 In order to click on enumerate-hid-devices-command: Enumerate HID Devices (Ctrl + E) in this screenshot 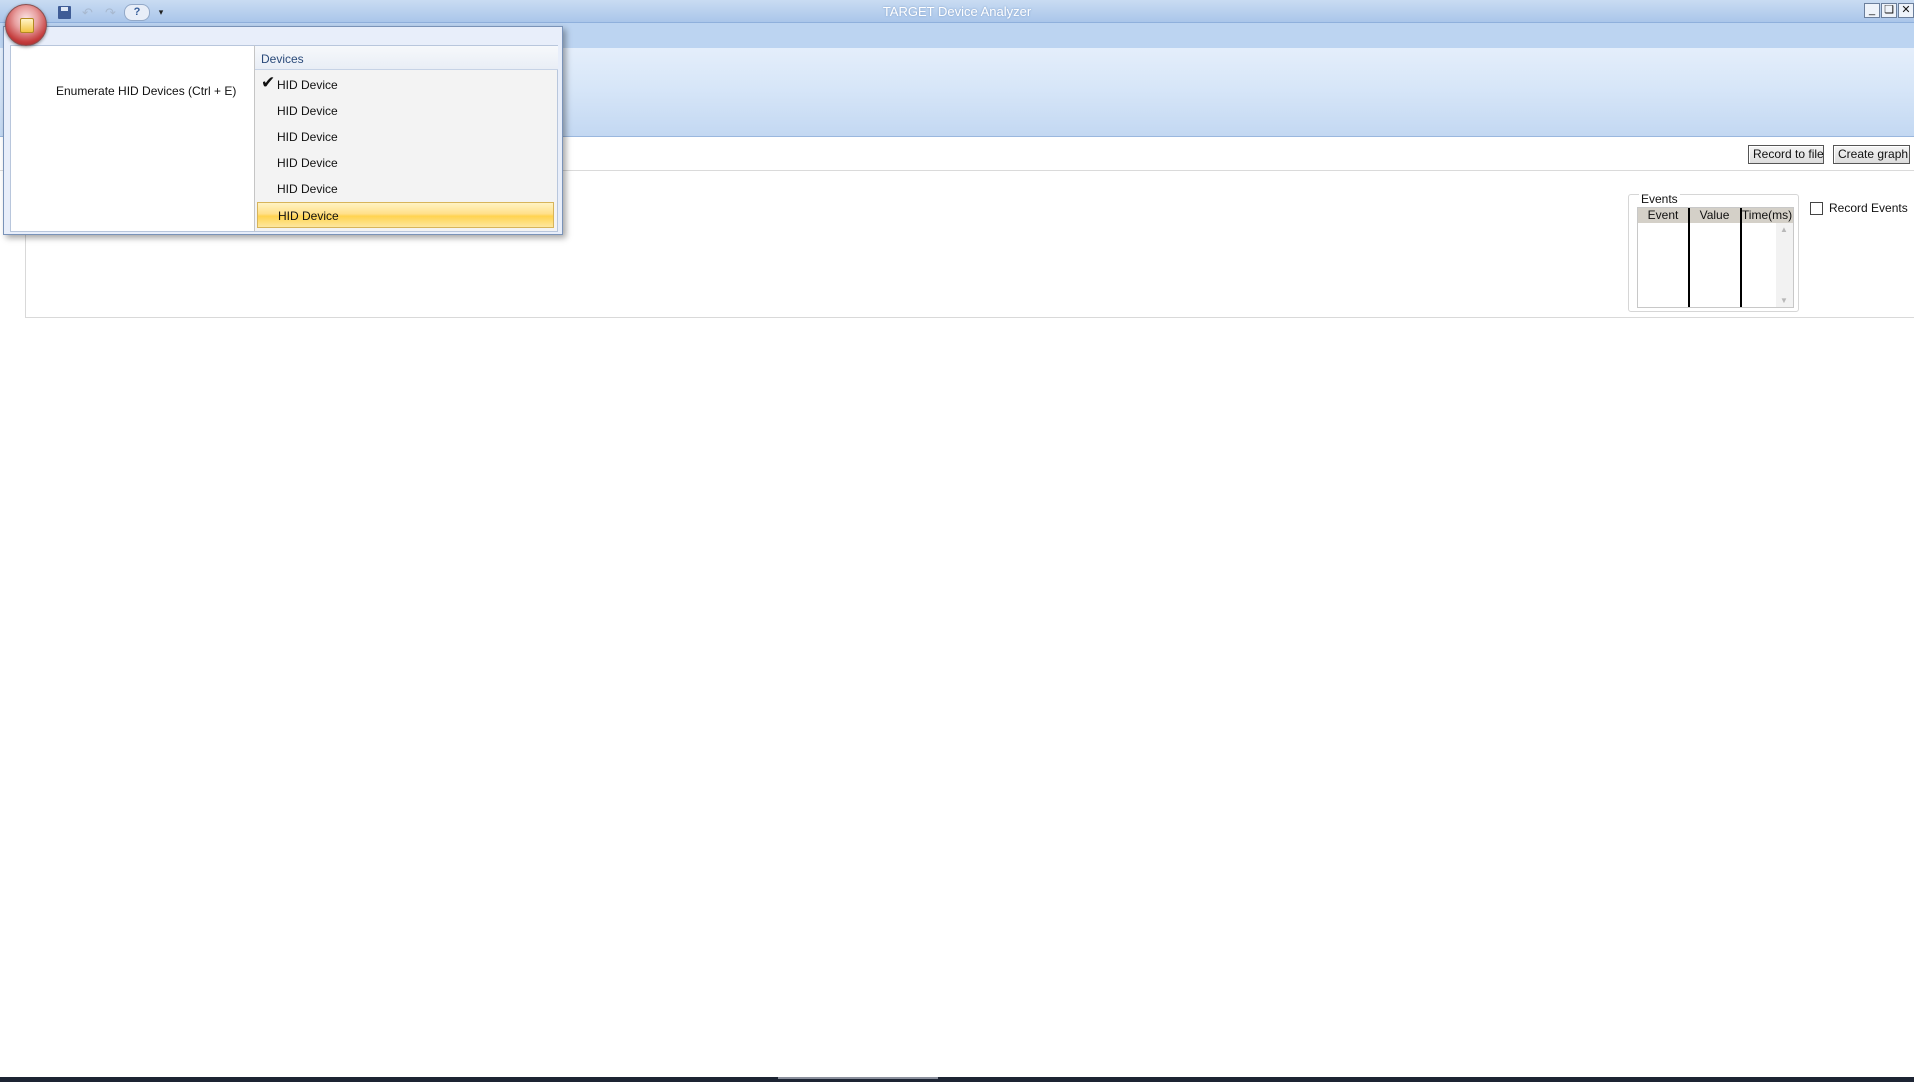, I will do `click(146, 91)`.